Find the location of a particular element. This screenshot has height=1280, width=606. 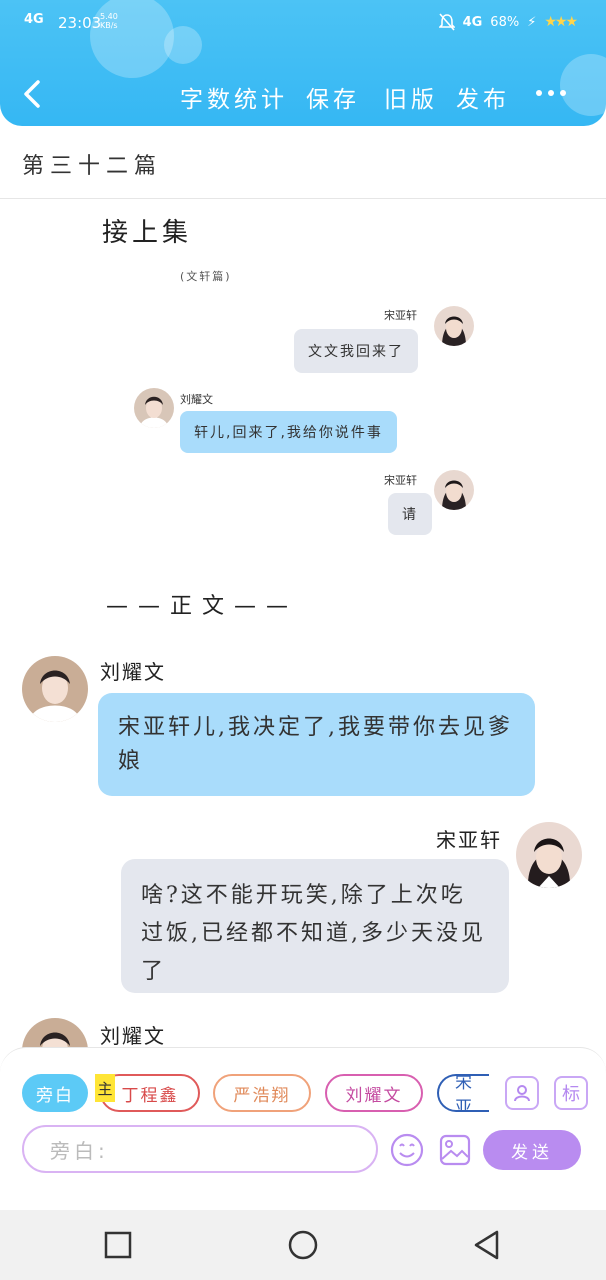

more-options-icon is located at coordinates (551, 93).